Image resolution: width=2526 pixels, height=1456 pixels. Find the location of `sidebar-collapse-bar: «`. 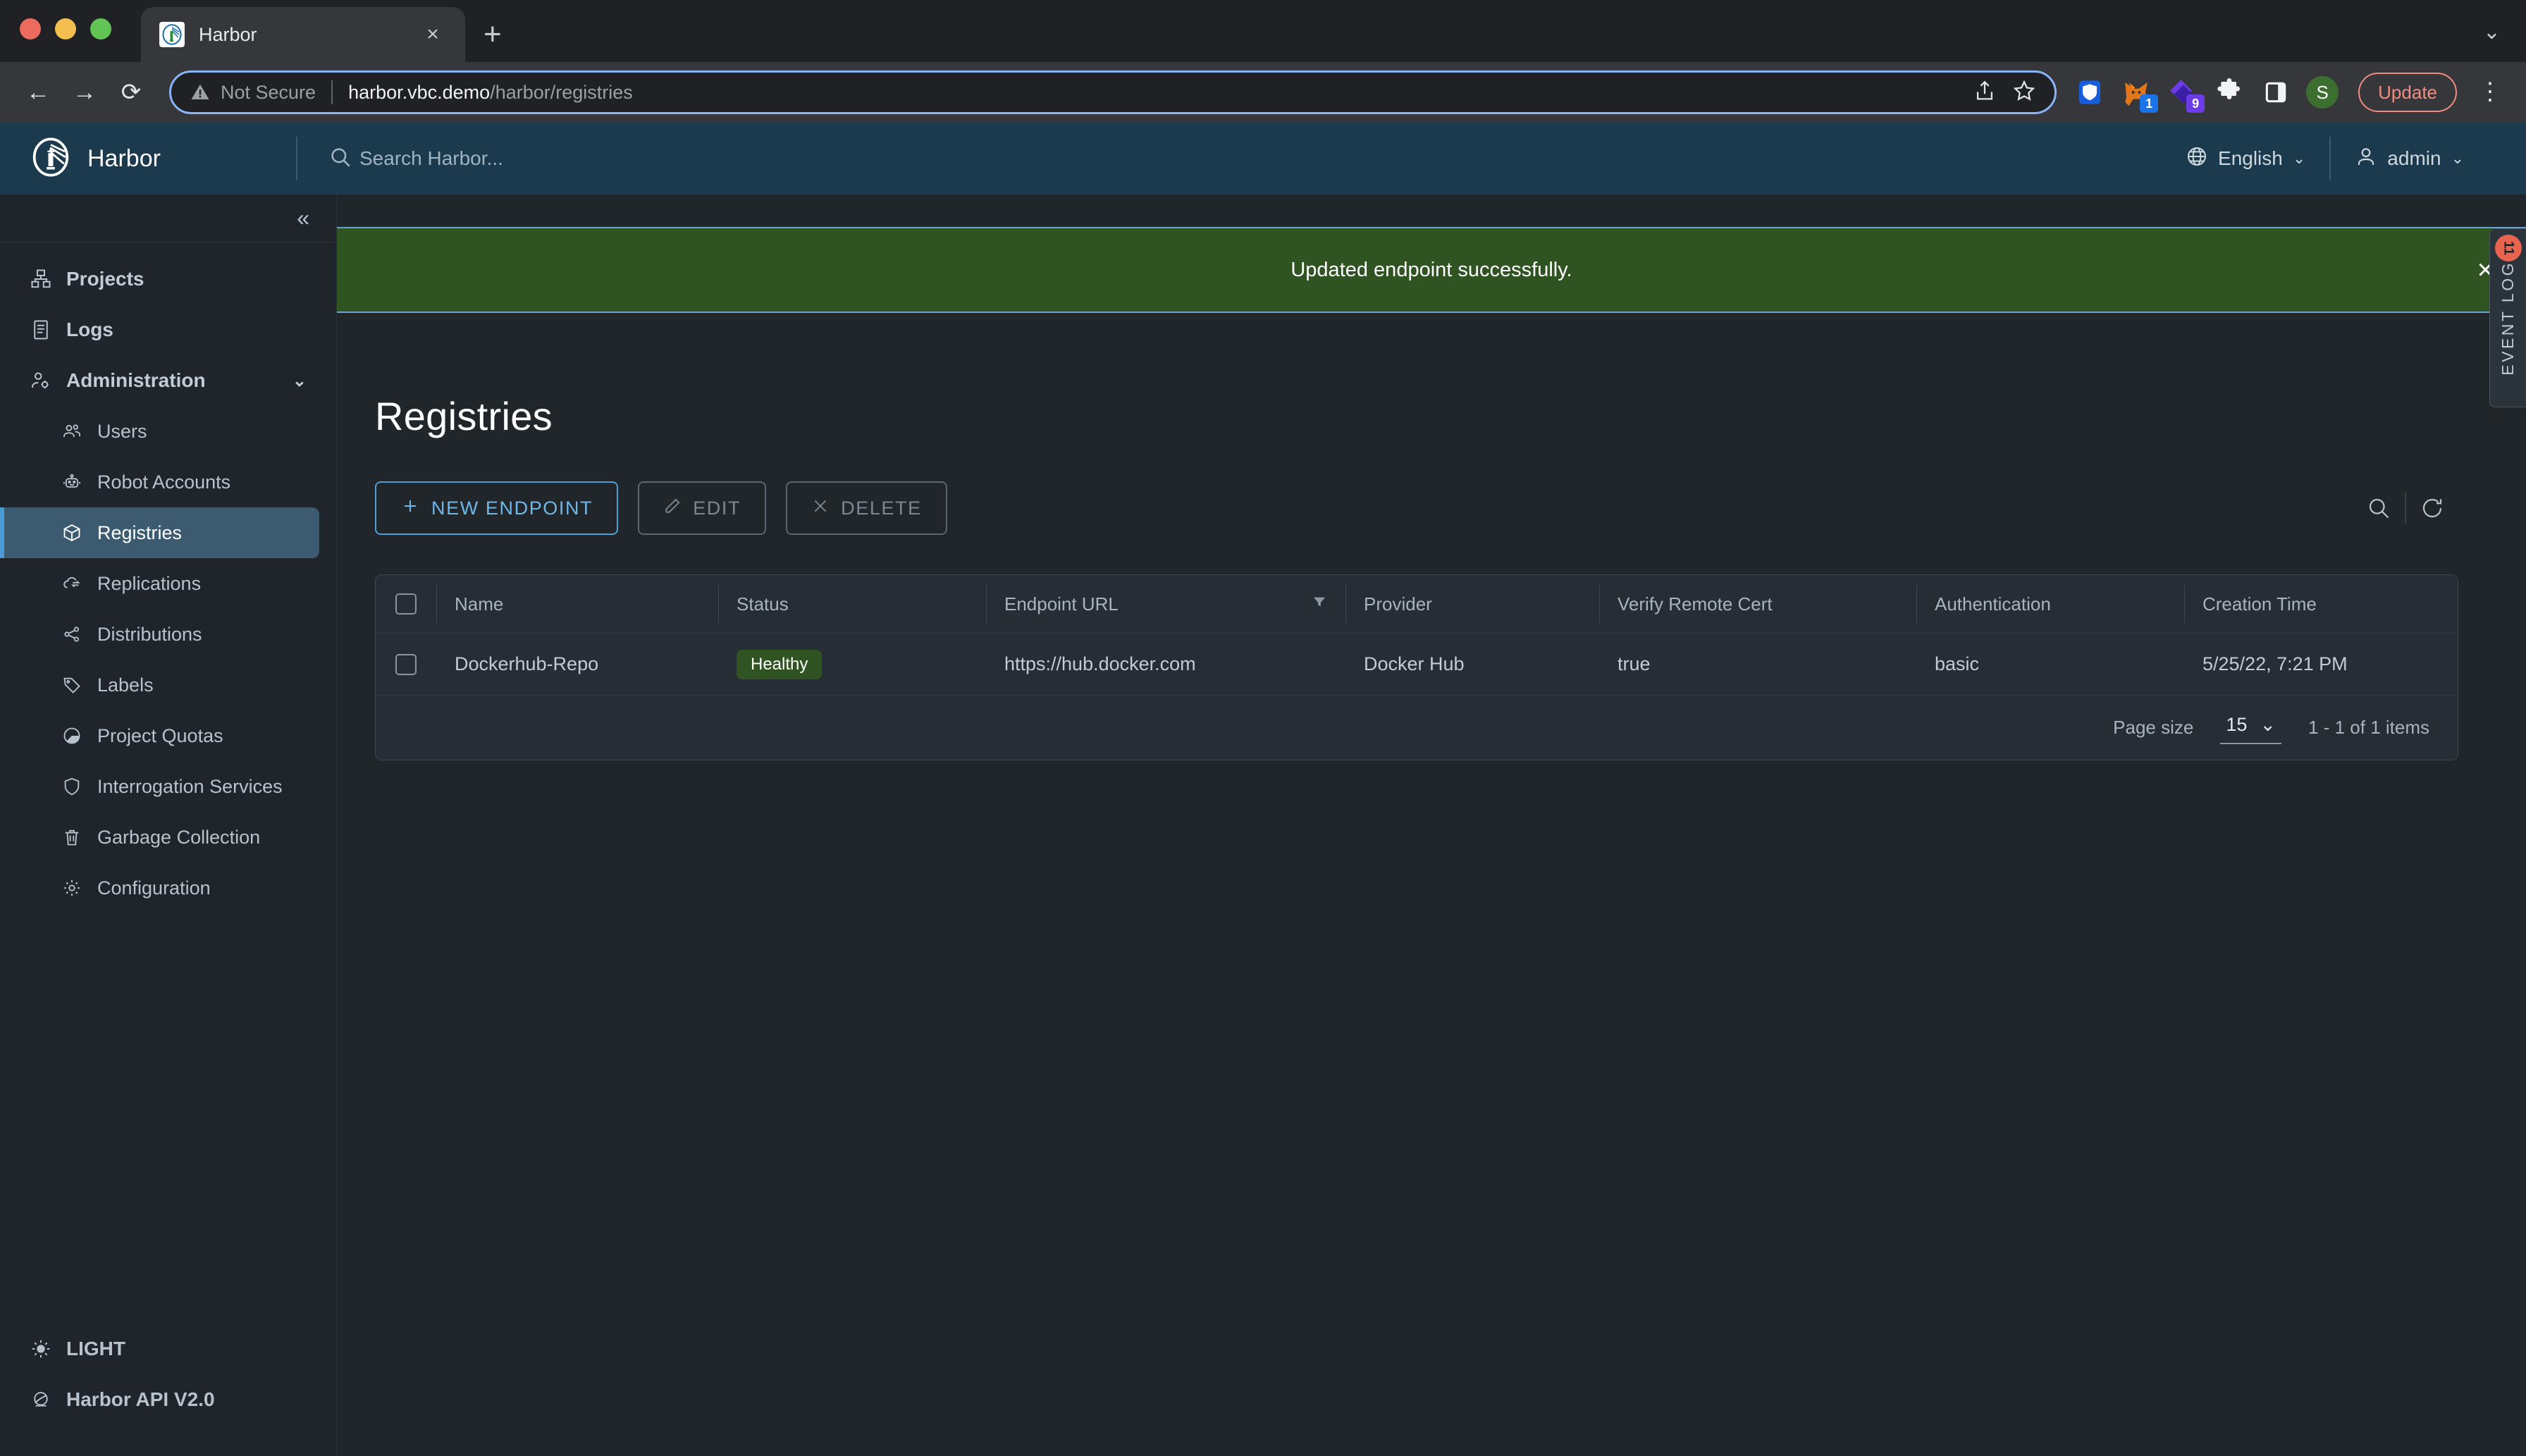

sidebar-collapse-bar: « is located at coordinates (168, 219).